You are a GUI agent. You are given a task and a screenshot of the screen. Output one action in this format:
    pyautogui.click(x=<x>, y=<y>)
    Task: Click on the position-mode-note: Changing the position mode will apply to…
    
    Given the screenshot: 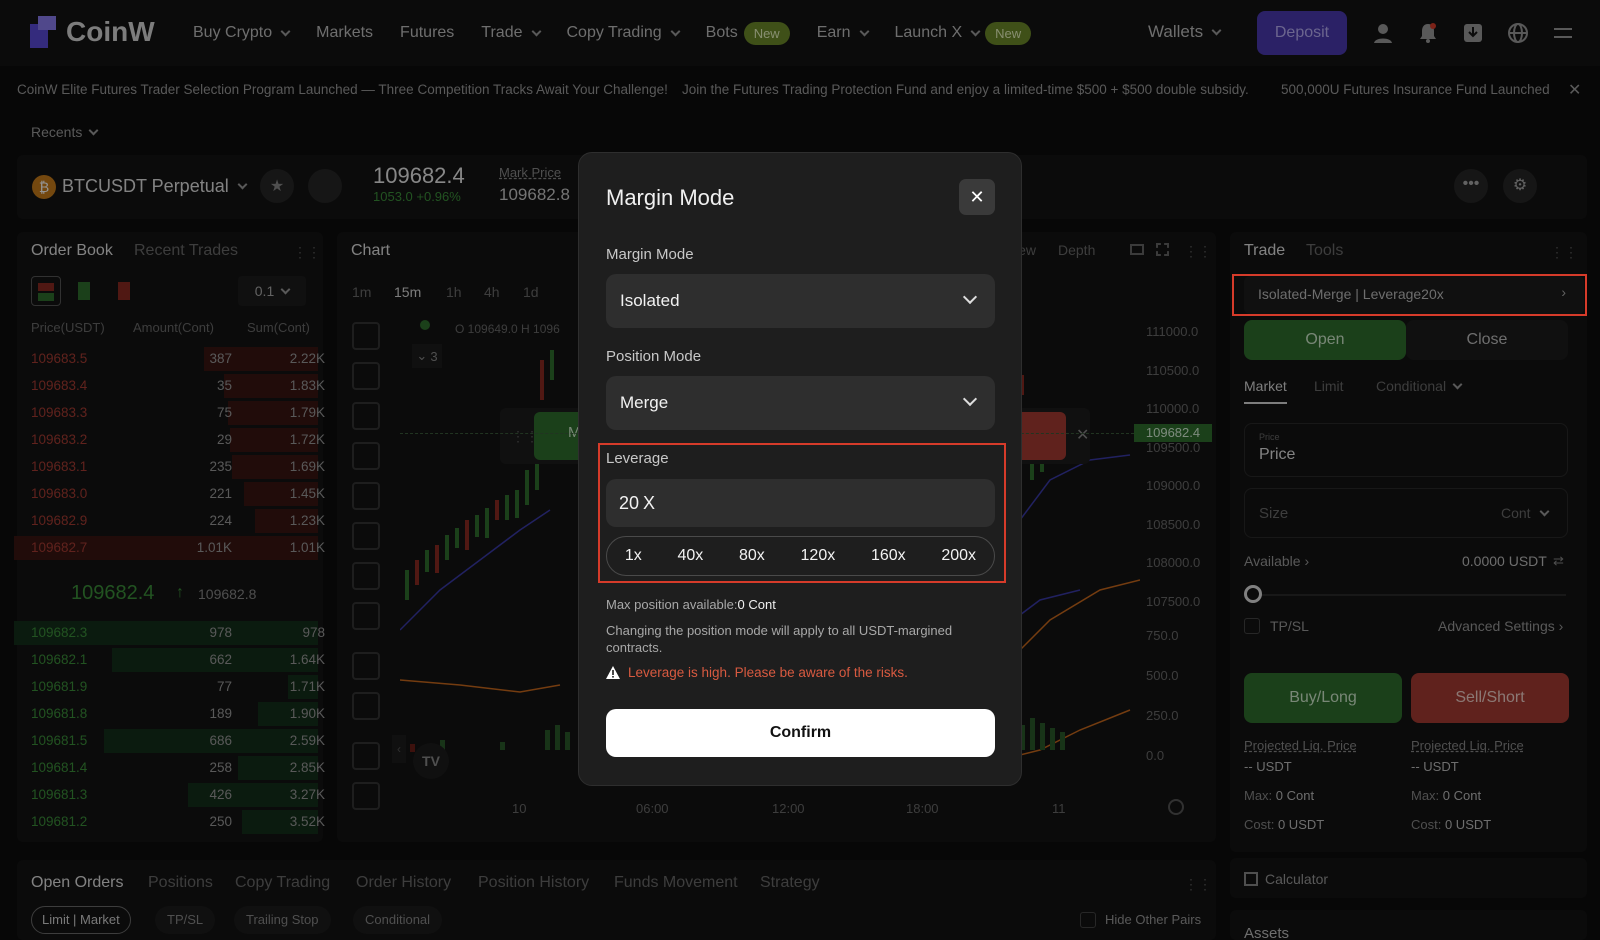 What is the action you would take?
    pyautogui.click(x=779, y=639)
    